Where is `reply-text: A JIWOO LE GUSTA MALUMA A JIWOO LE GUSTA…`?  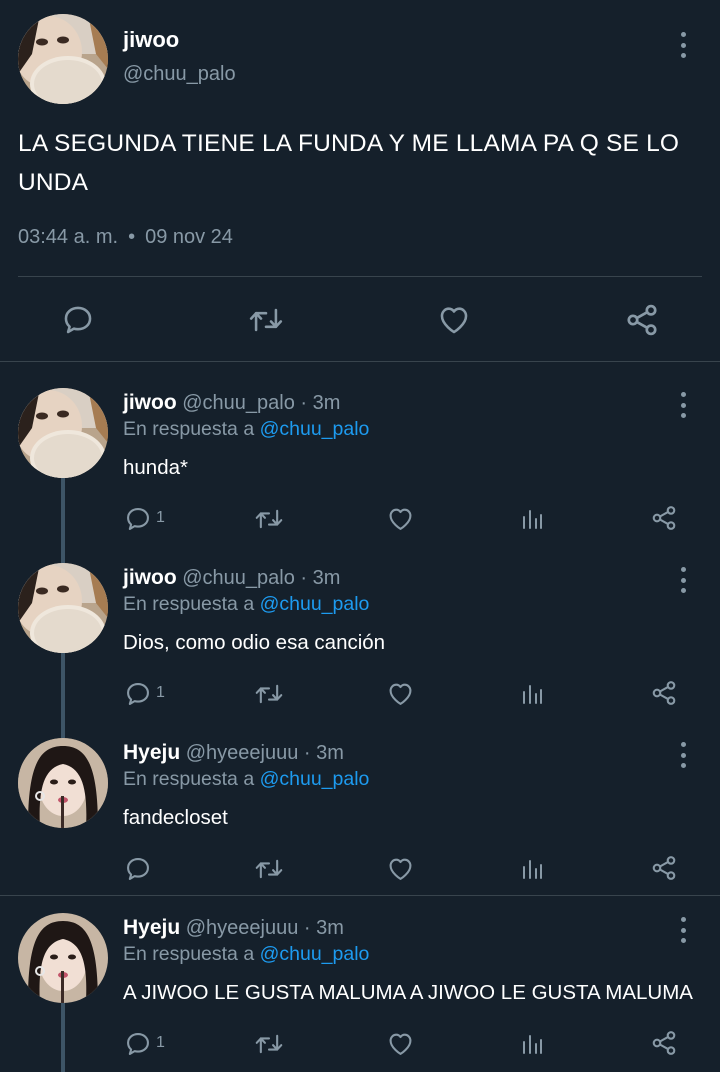
reply-text: A JIWOO LE GUSTA MALUMA A JIWOO LE GUSTA… is located at coordinates (408, 992).